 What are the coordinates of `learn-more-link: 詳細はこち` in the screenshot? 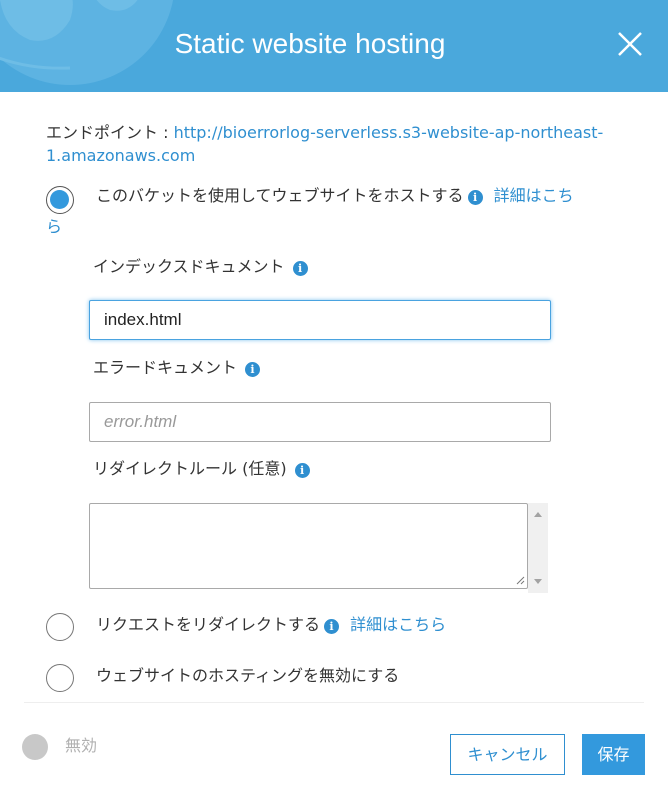 It's located at (534, 195).